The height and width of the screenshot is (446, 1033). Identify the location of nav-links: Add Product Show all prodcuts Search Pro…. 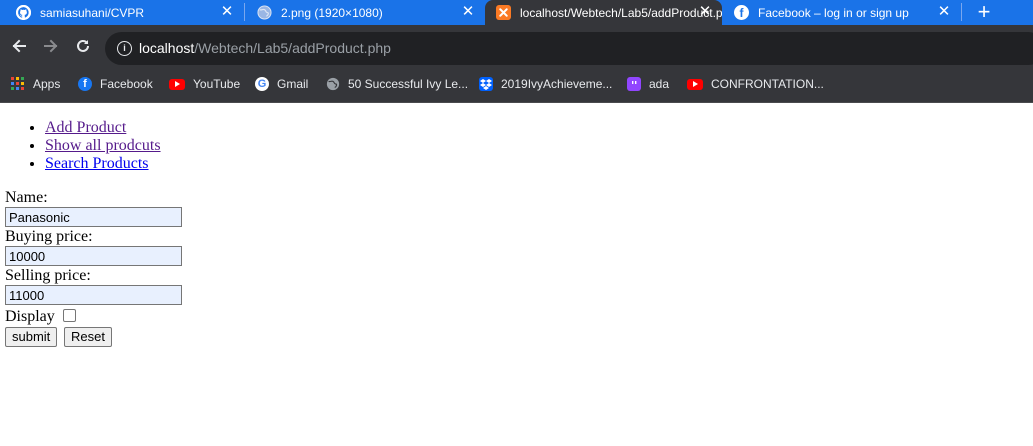
(80, 146).